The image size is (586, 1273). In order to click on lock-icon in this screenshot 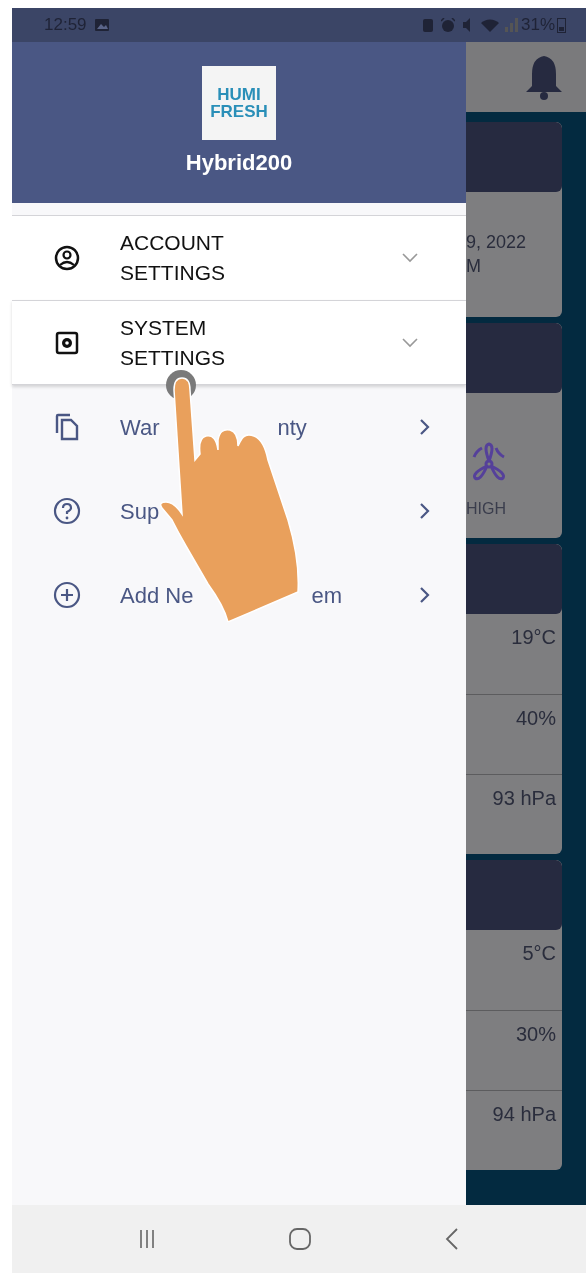, I will do `click(427, 25)`.